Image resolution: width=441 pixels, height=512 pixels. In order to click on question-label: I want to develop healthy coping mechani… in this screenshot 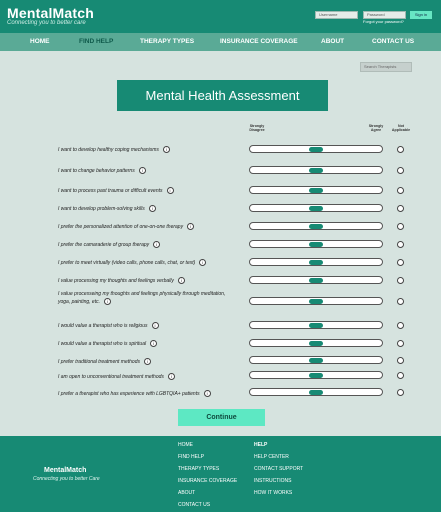, I will do `click(108, 149)`.